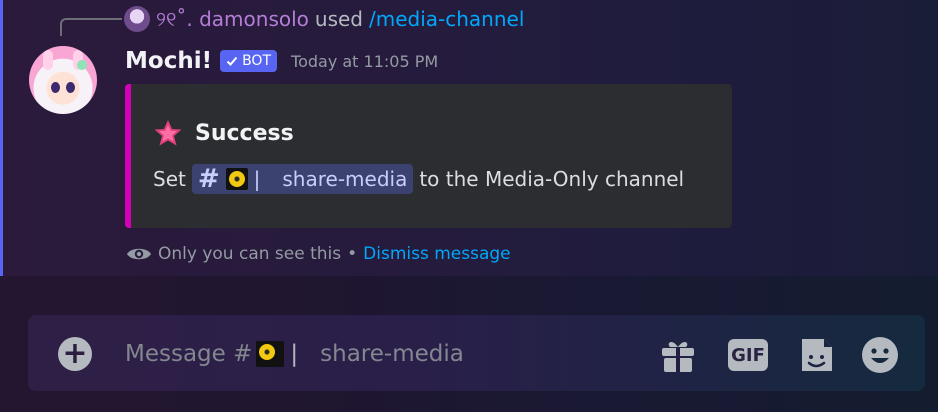 This screenshot has height=412, width=938. I want to click on upload-button: +, so click(75, 354).